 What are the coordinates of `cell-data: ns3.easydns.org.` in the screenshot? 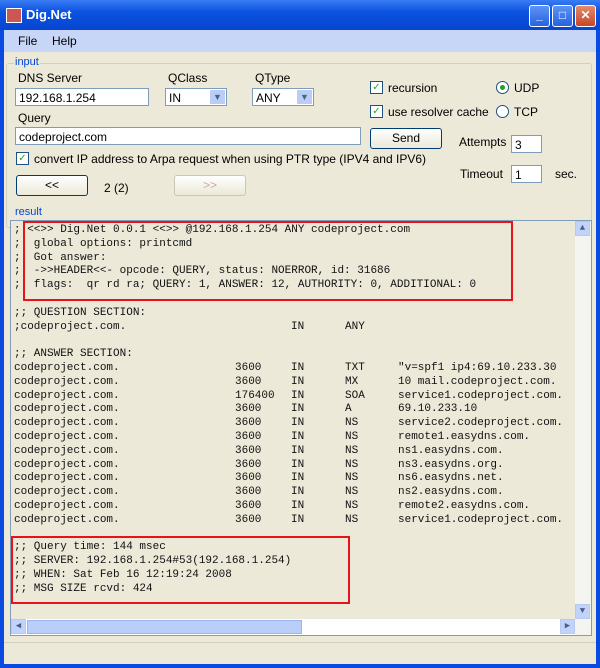 It's located at (451, 464).